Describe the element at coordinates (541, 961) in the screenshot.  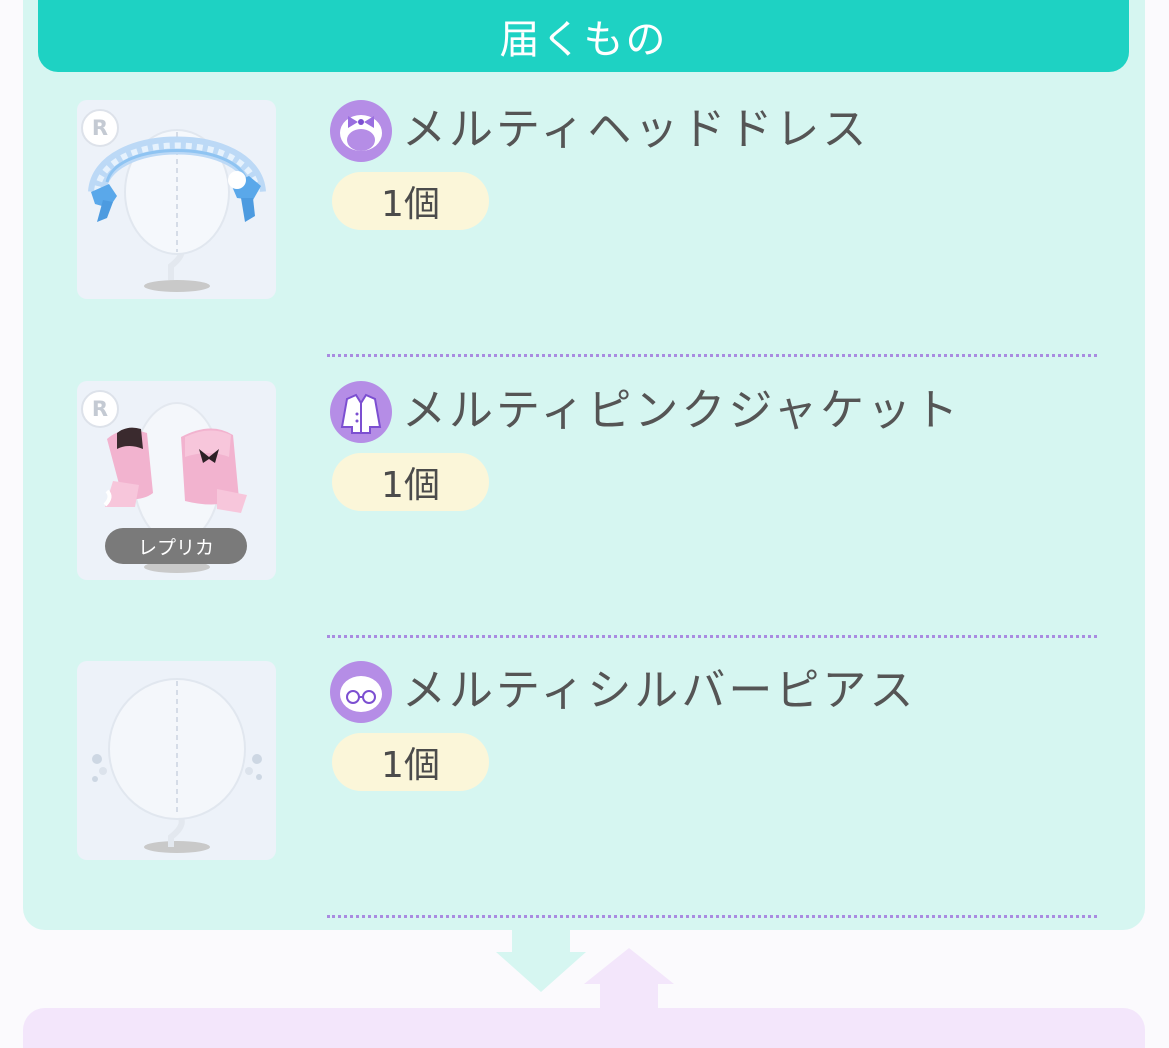
I see `arrow-down-icon` at that location.